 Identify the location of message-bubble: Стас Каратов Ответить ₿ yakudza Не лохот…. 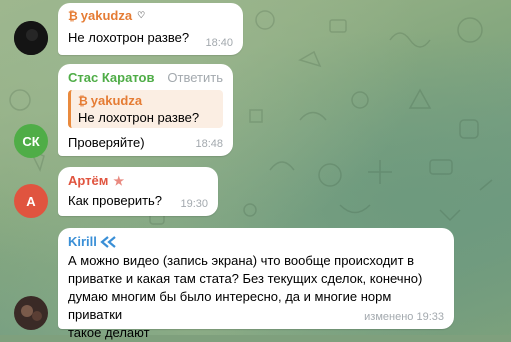
(145, 110).